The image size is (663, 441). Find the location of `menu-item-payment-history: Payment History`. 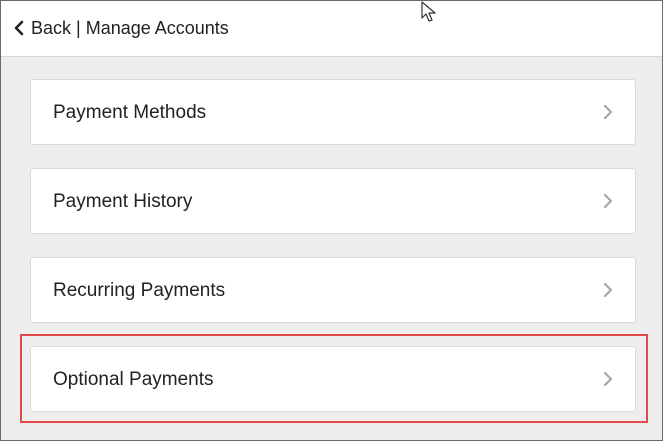

menu-item-payment-history: Payment History is located at coordinates (333, 201).